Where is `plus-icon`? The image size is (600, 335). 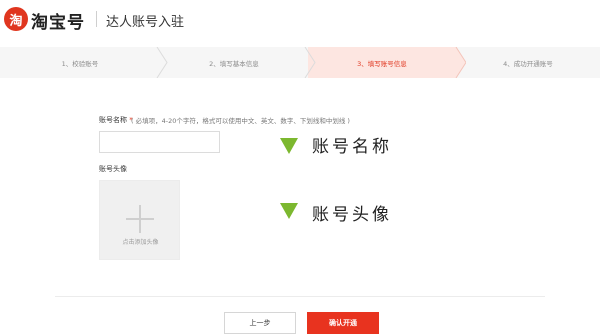 plus-icon is located at coordinates (140, 219).